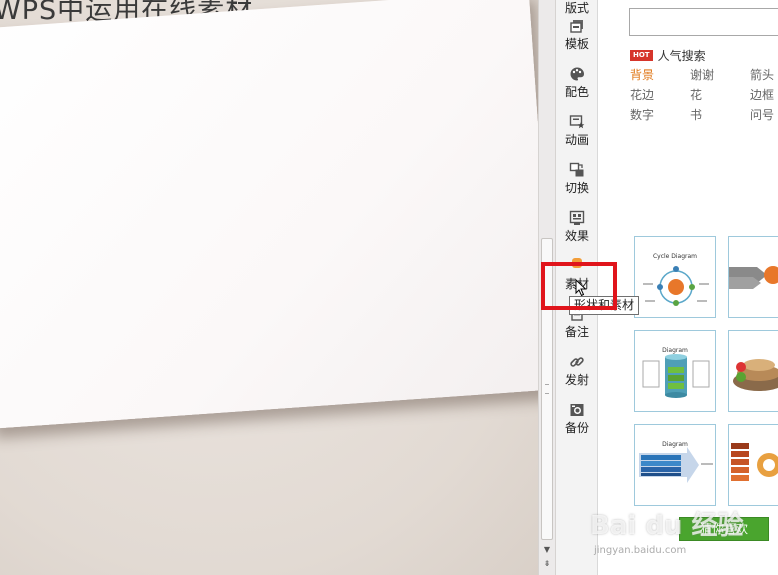  I want to click on material-thumbnail-arrows, so click(753, 277).